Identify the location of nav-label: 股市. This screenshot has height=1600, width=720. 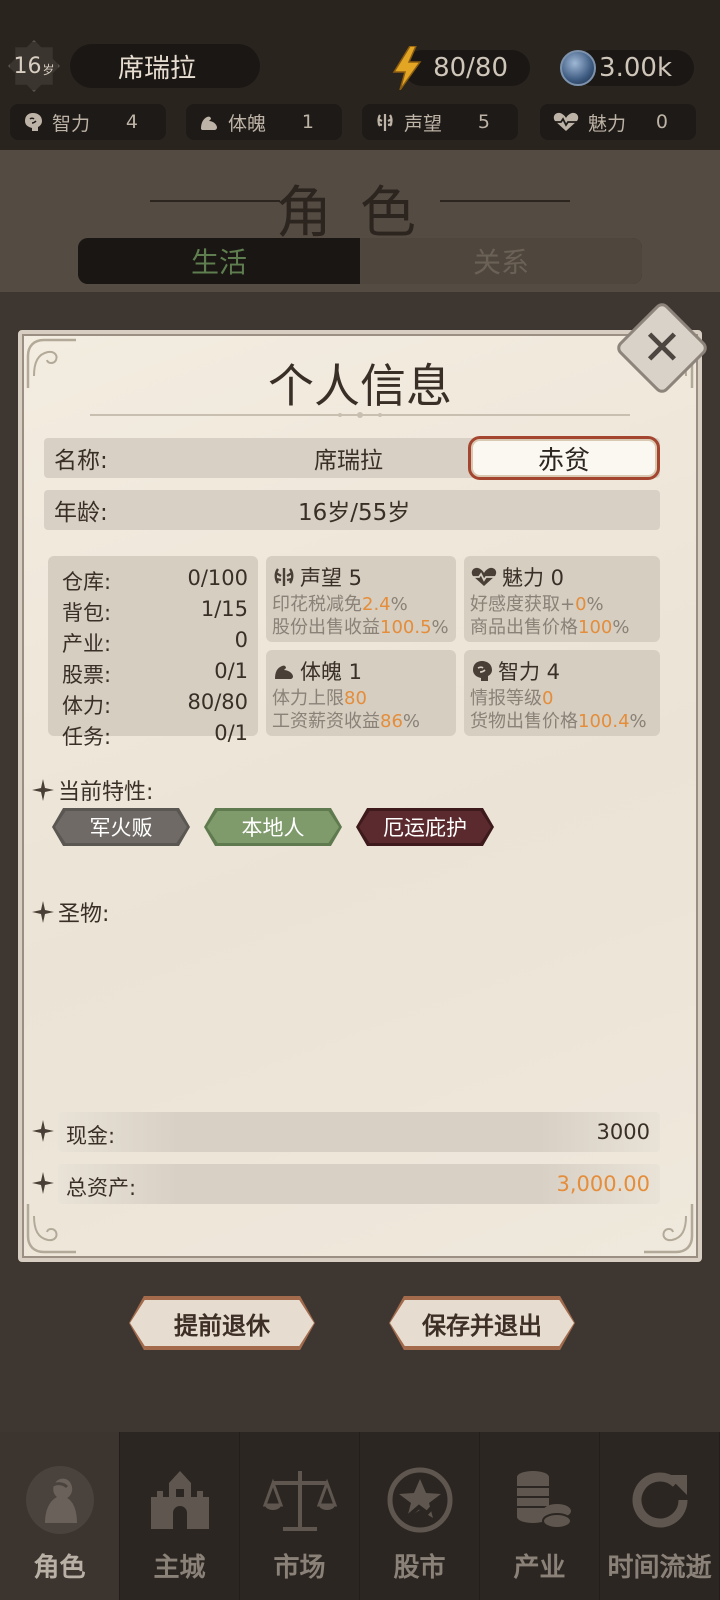
(419, 1568).